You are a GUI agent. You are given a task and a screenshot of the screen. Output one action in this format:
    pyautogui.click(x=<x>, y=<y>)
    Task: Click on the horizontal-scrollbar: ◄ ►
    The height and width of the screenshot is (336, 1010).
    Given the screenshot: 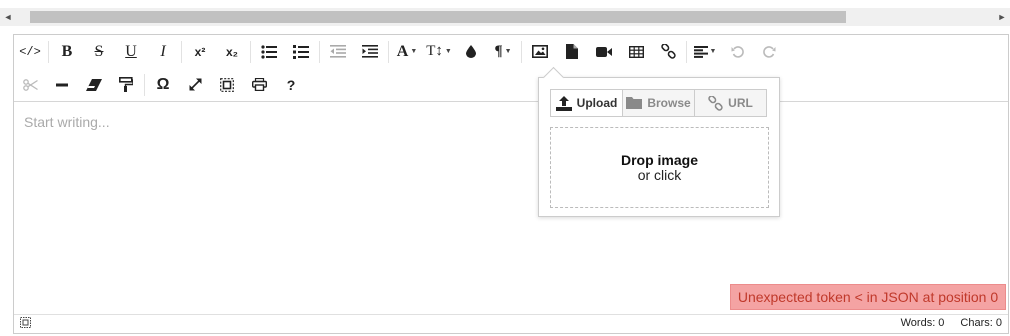 What is the action you would take?
    pyautogui.click(x=505, y=17)
    